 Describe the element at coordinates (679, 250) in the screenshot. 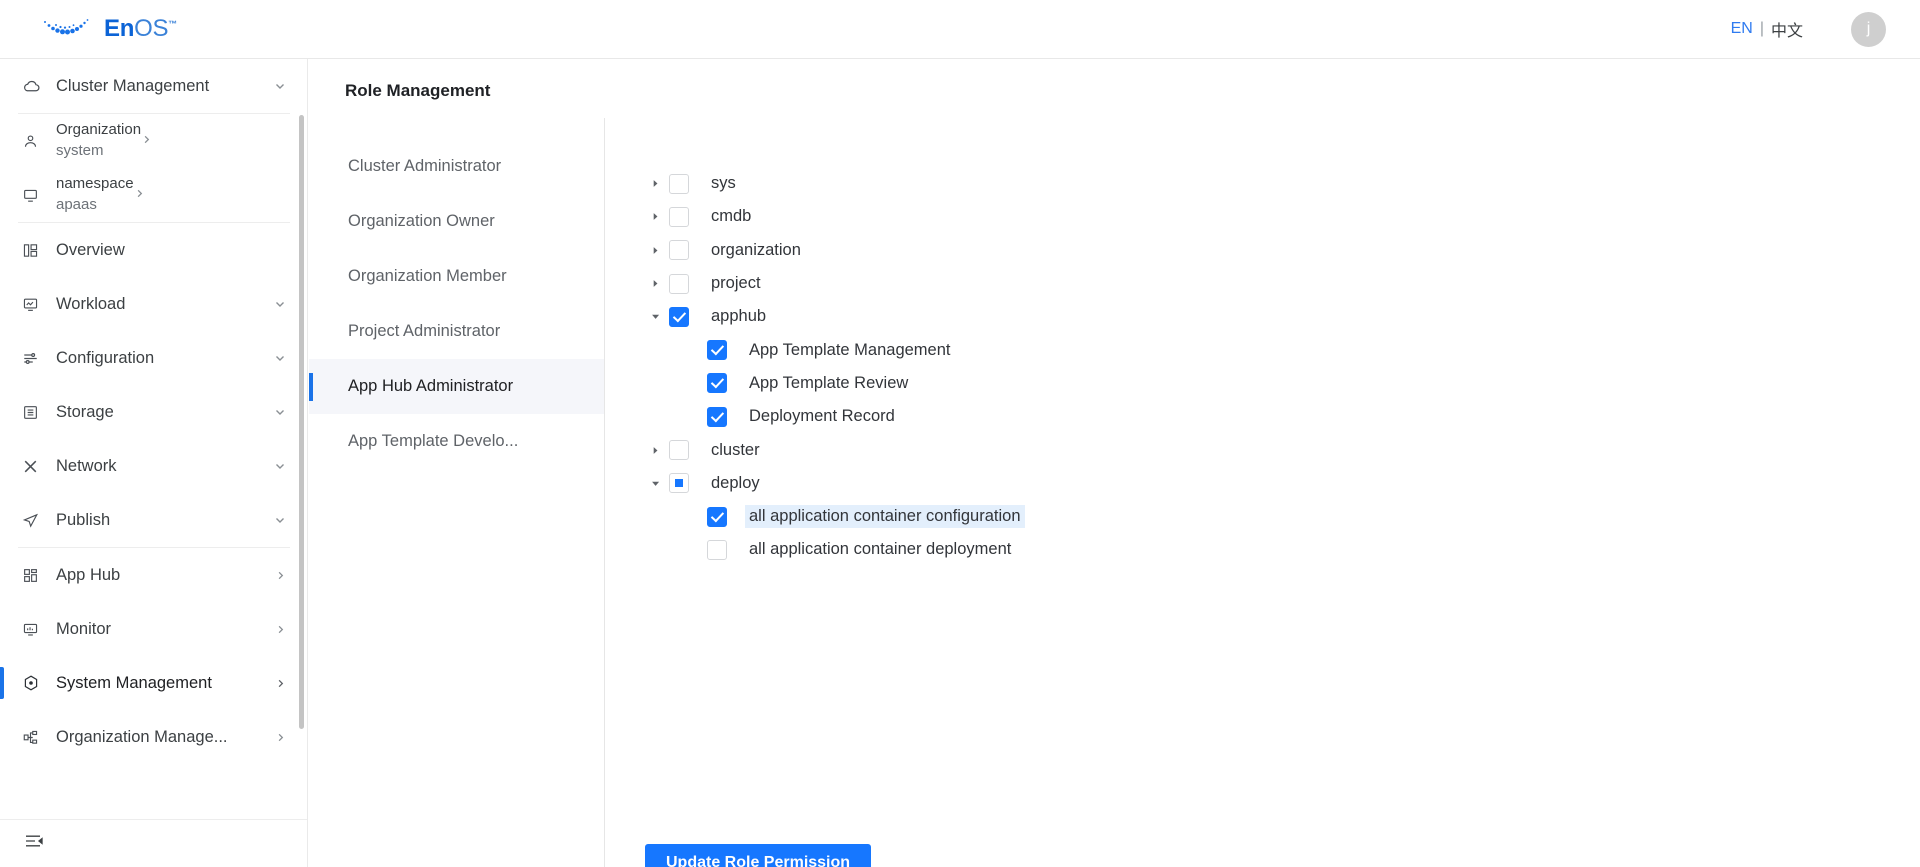

I see `tree-checkbox-organization` at that location.